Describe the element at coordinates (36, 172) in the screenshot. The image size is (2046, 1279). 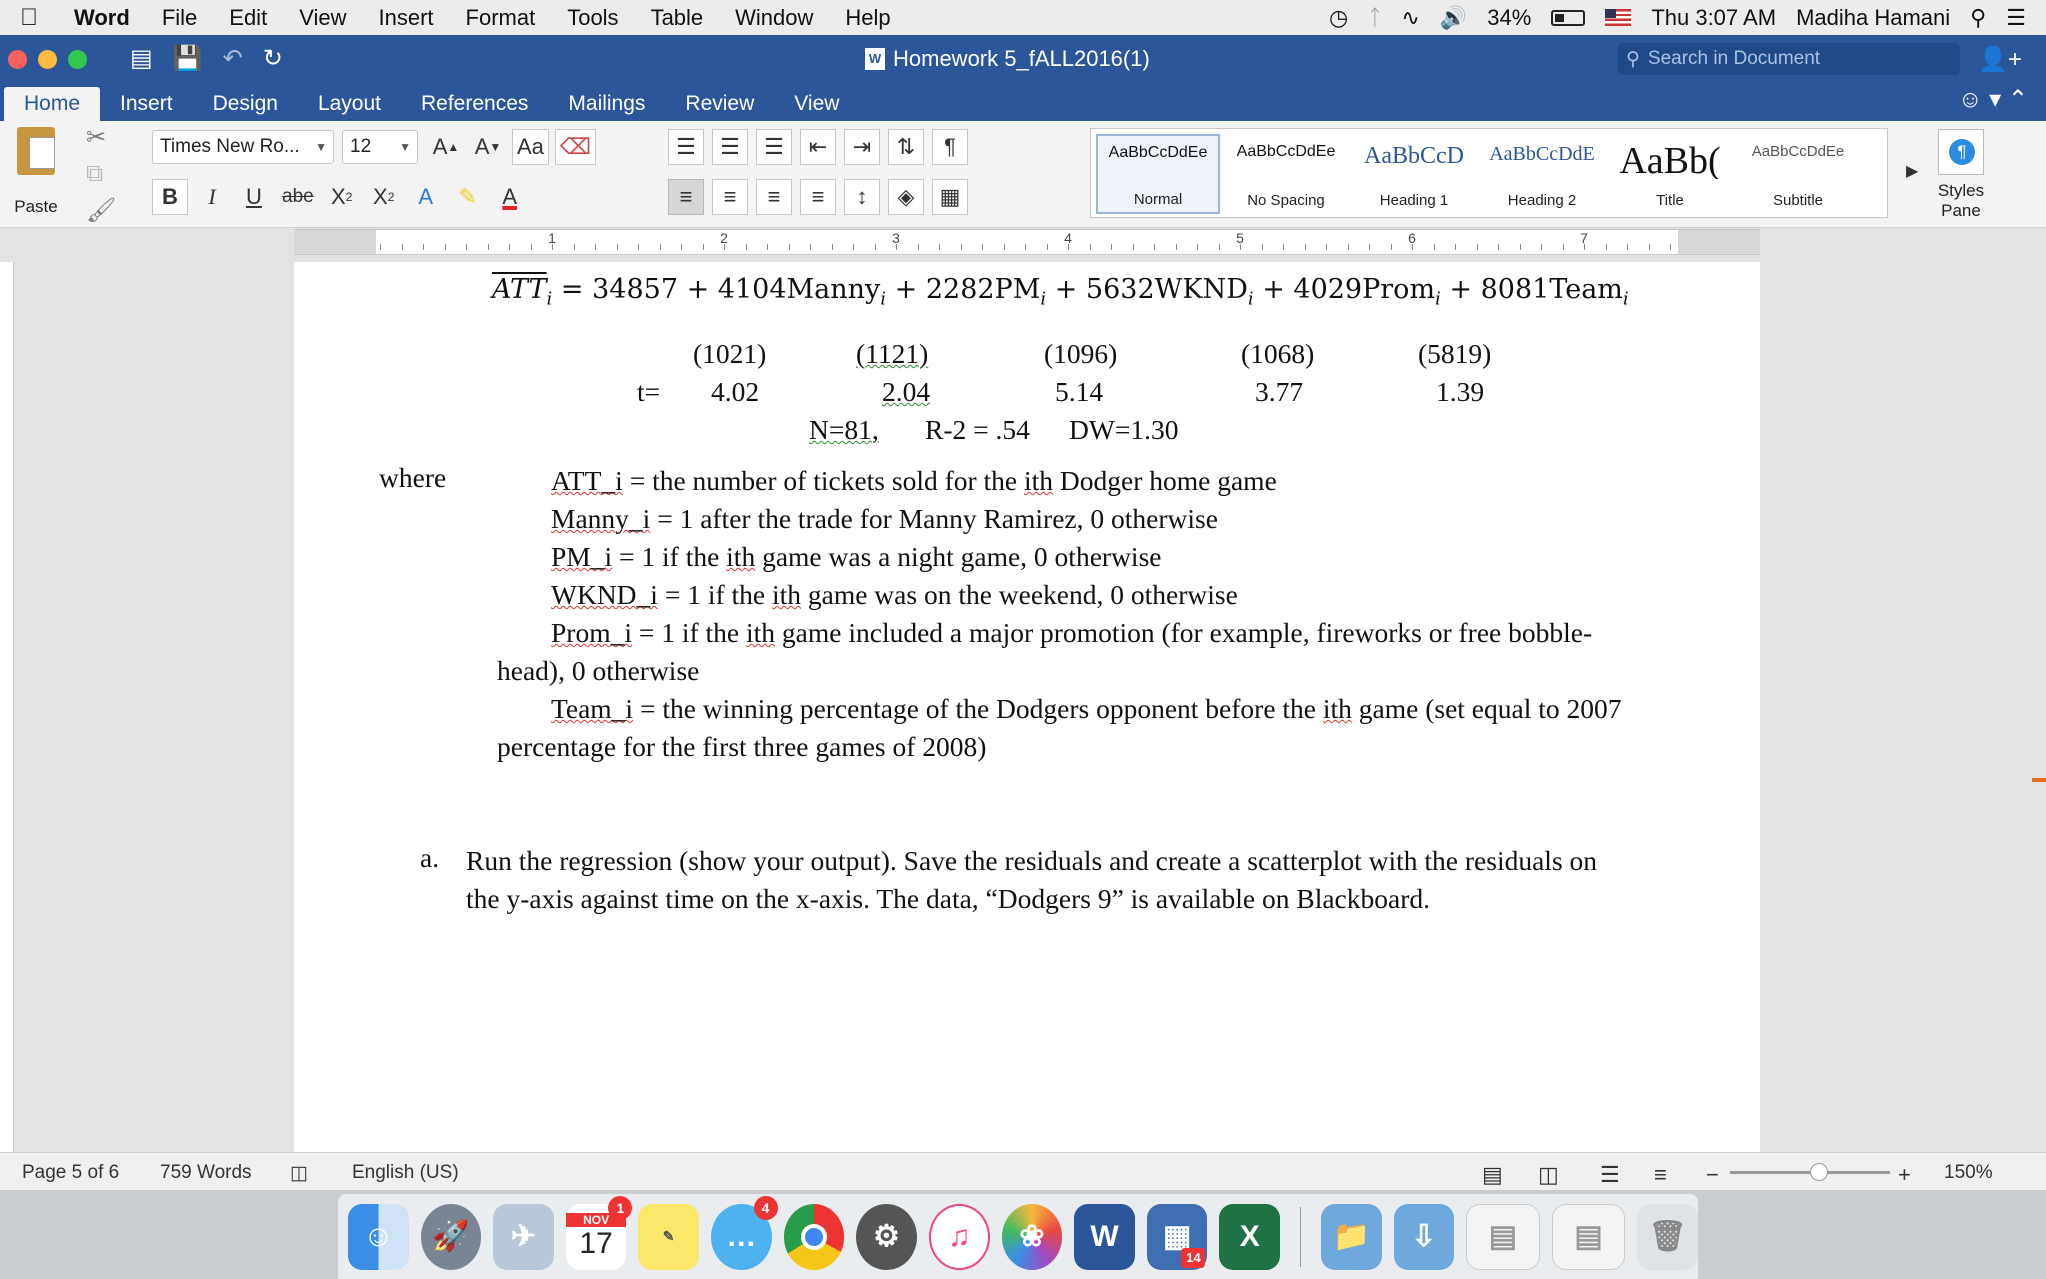
I see `paste-button: Paste` at that location.